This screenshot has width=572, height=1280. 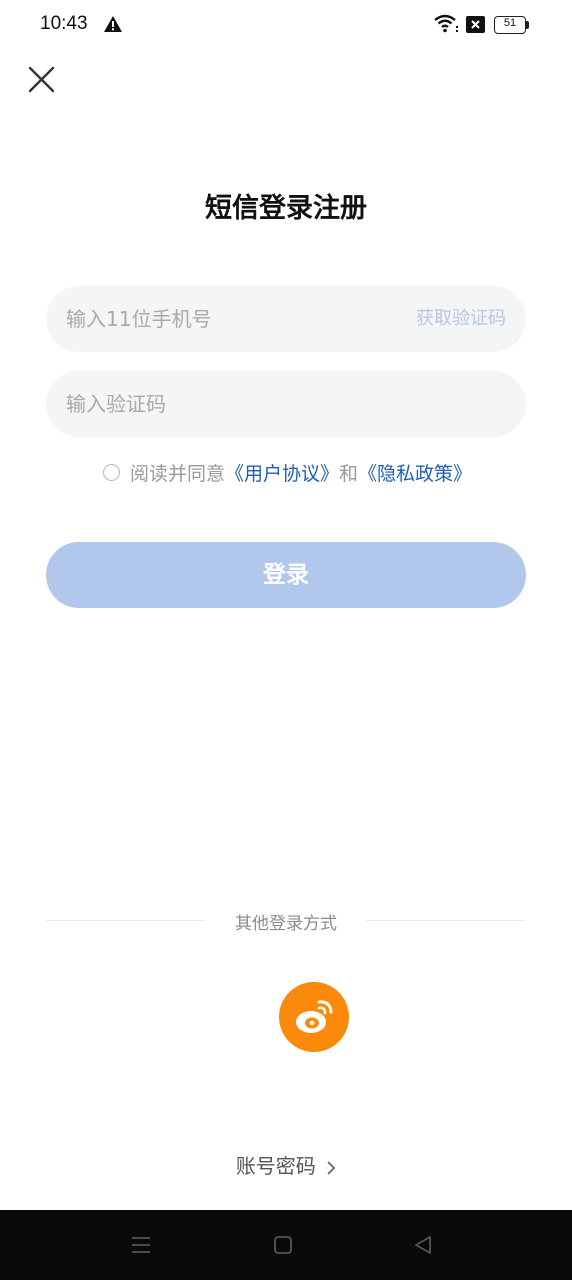 I want to click on alert-icon, so click(x=113, y=24).